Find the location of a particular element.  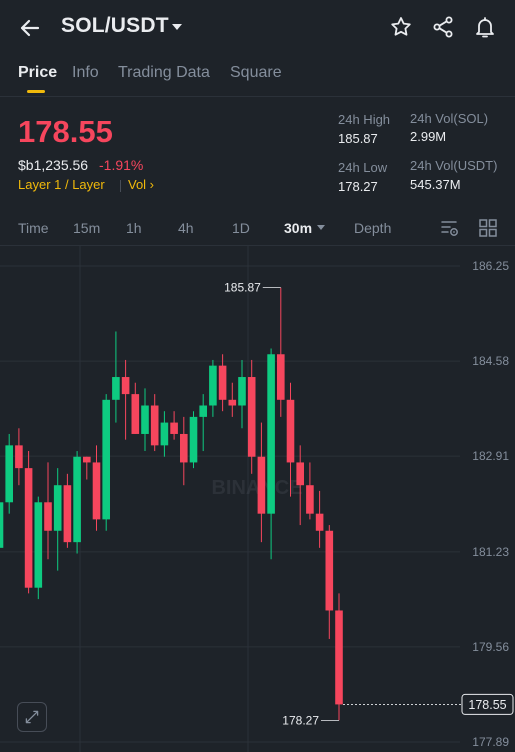

timeframe-caret-icon is located at coordinates (321, 228).